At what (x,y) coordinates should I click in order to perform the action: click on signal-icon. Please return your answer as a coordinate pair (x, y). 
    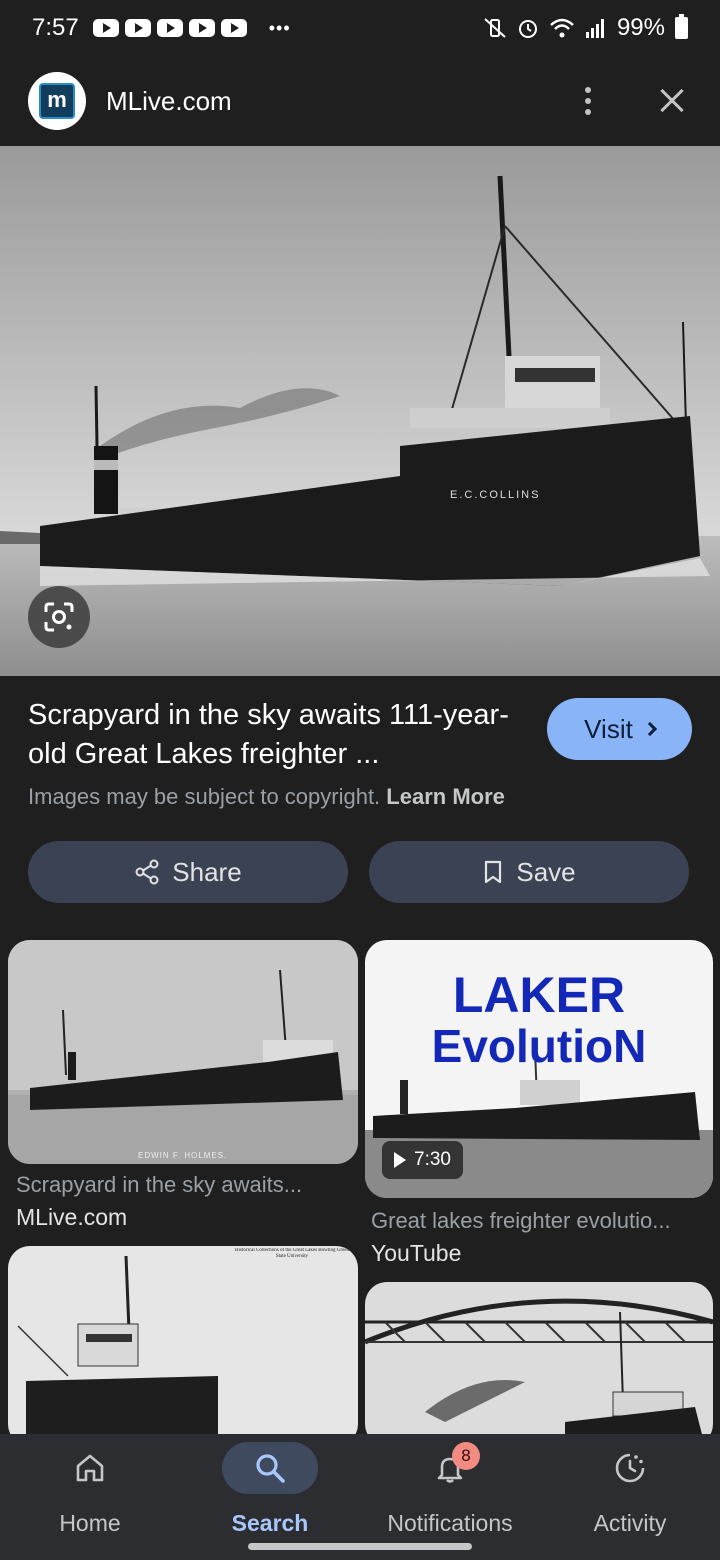
    Looking at the image, I should click on (594, 28).